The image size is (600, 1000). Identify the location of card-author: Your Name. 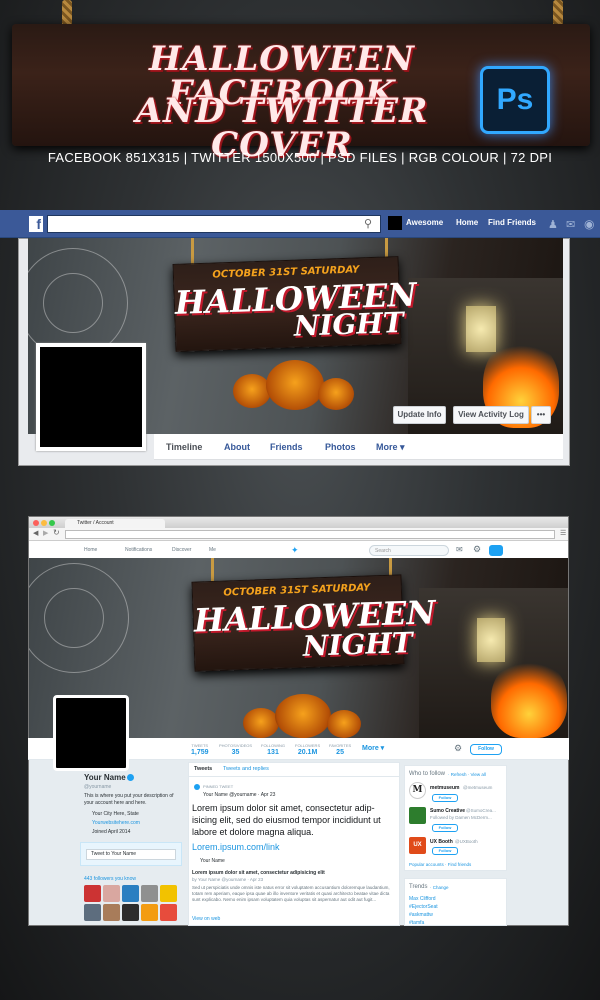
(212, 861).